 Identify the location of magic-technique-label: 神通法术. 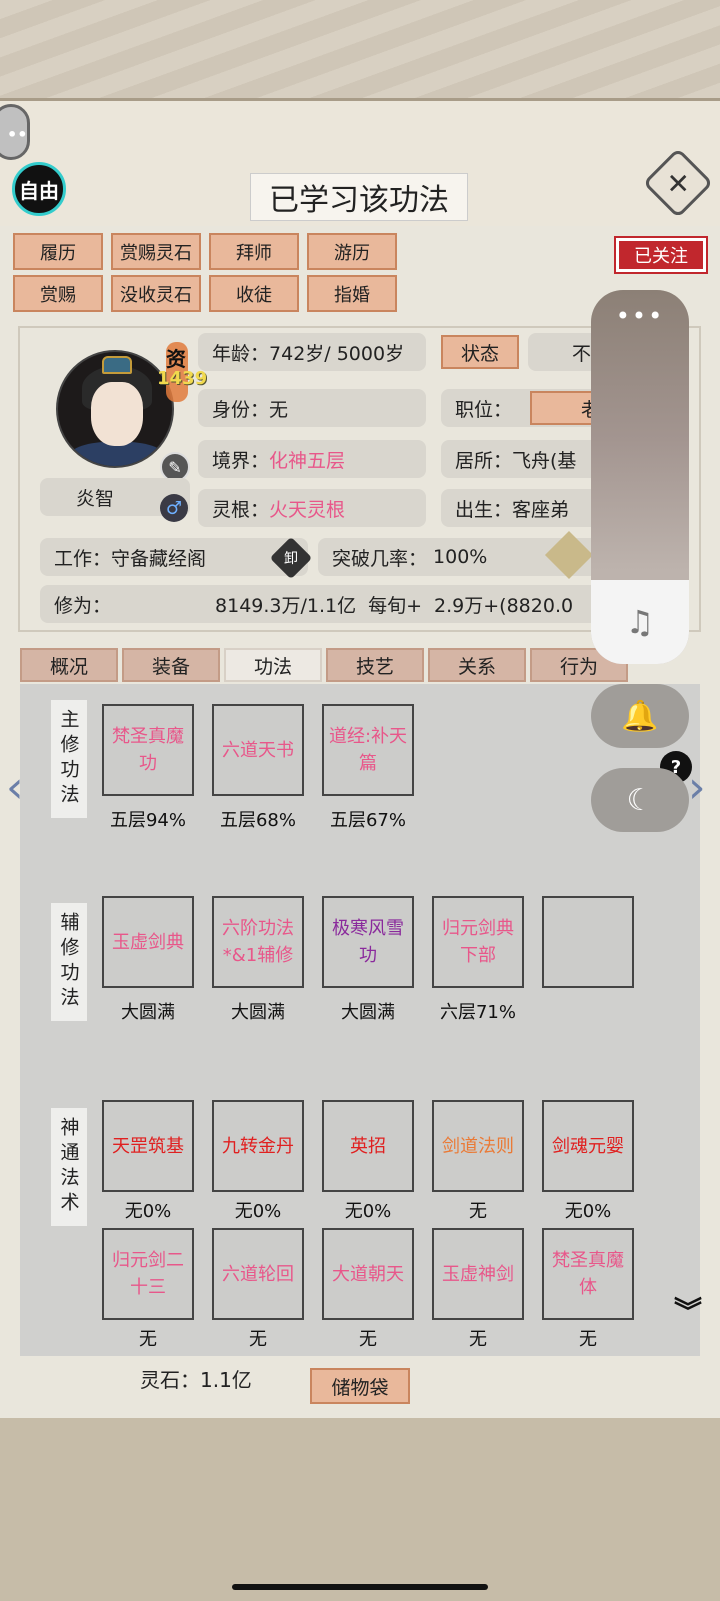
(69, 1167).